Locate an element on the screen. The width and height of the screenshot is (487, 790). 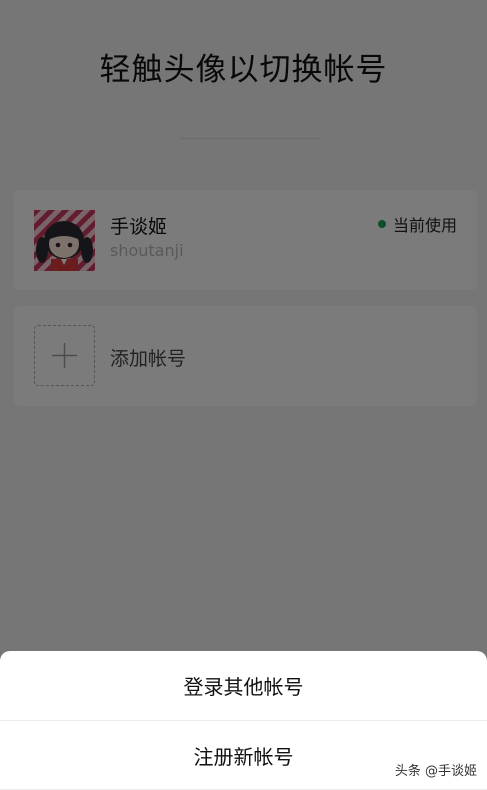
watermark: 头条 @手谈姬 is located at coordinates (435, 771).